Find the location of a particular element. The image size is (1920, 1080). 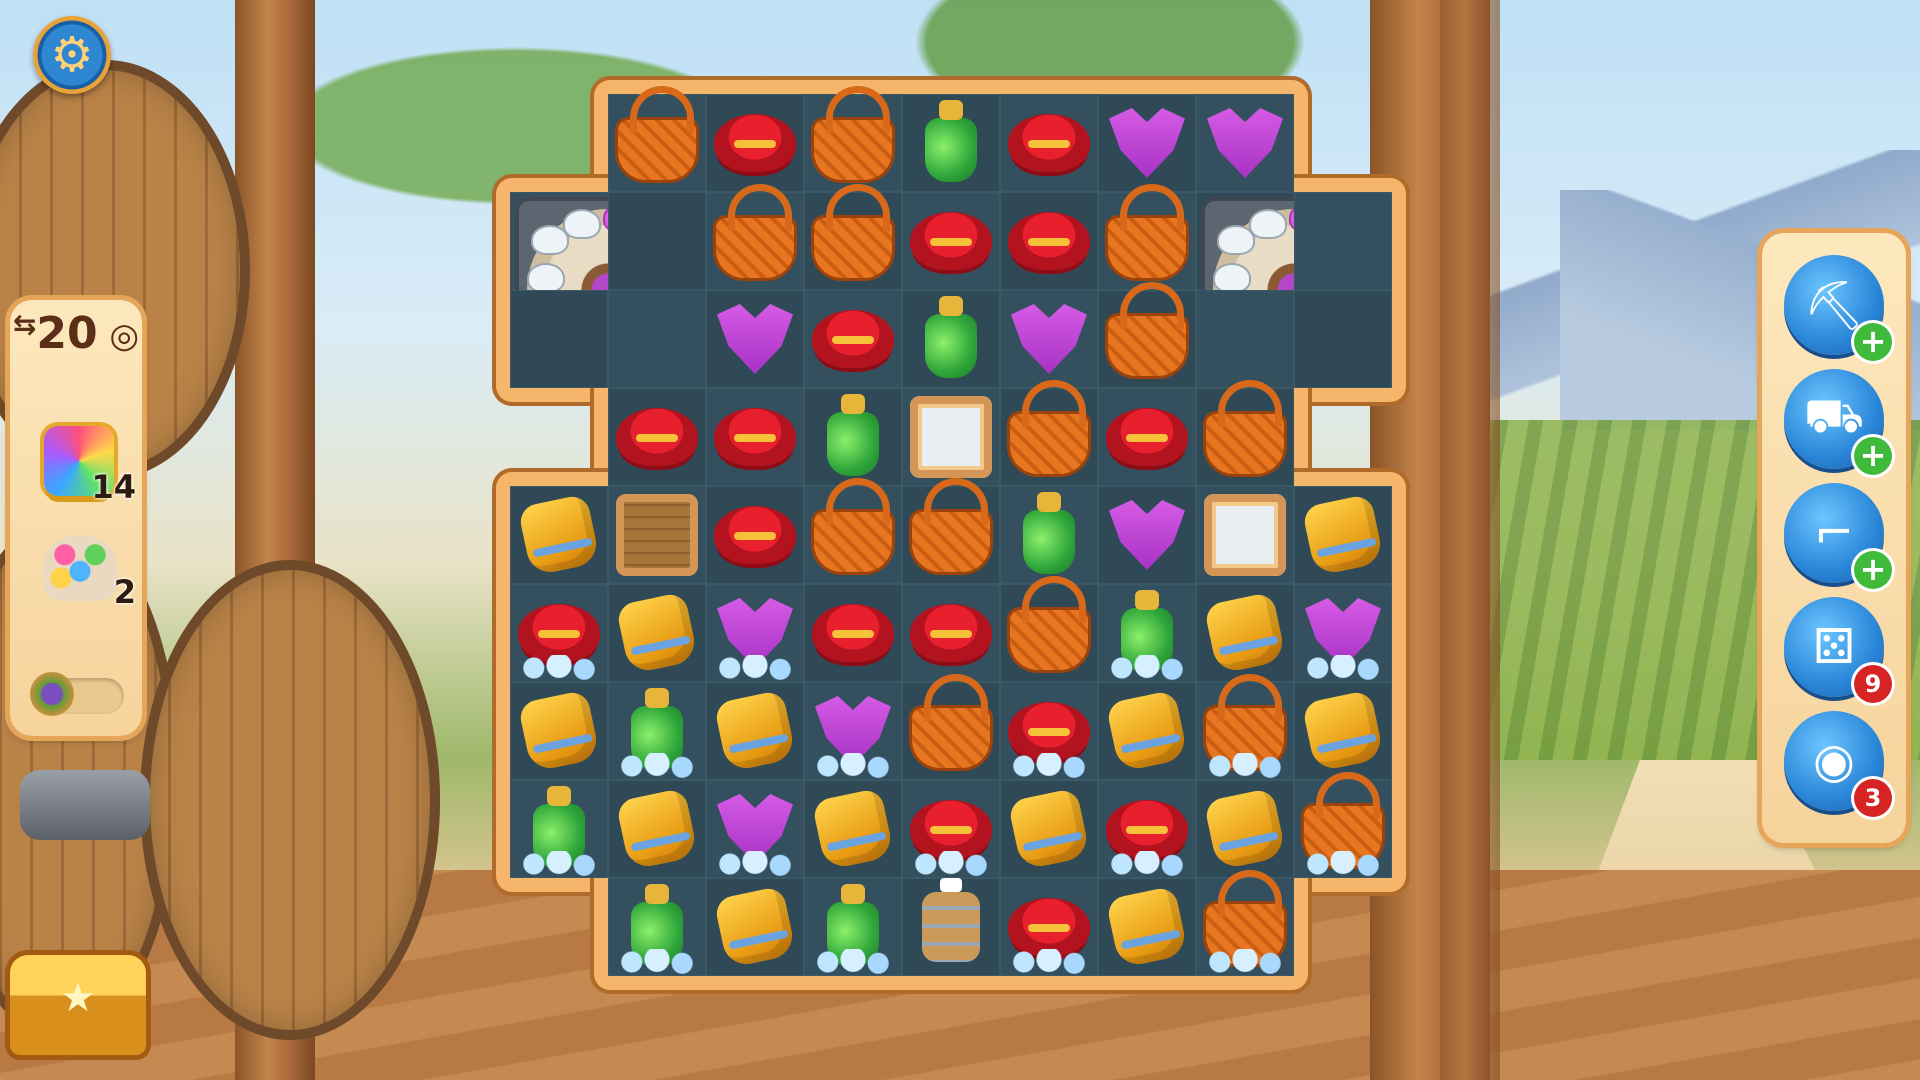

scarf-icon is located at coordinates (1245, 143).